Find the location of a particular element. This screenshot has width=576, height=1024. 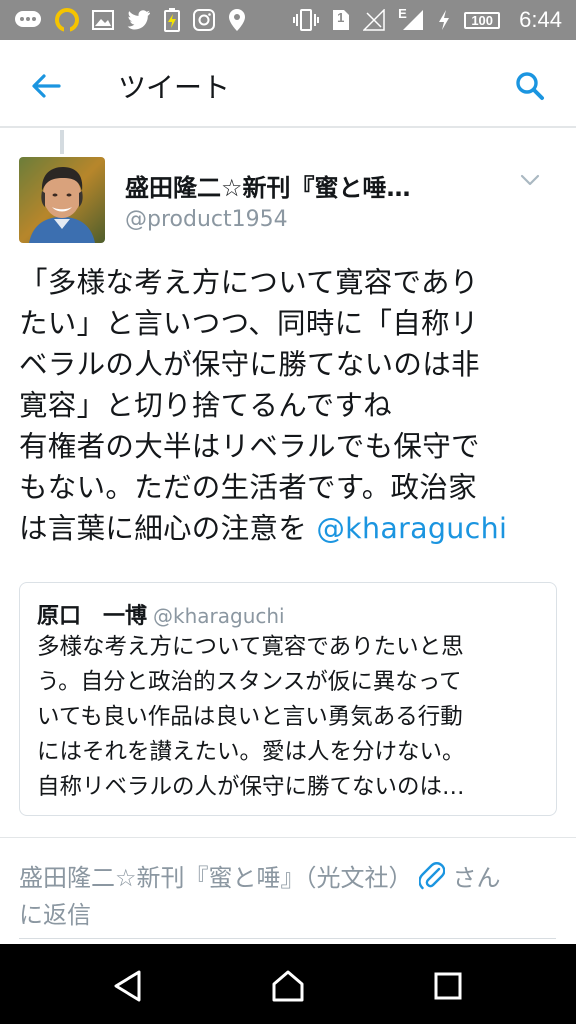

quoted-text-line: 多様な考え方について寛容でありたいと思 is located at coordinates (250, 647).